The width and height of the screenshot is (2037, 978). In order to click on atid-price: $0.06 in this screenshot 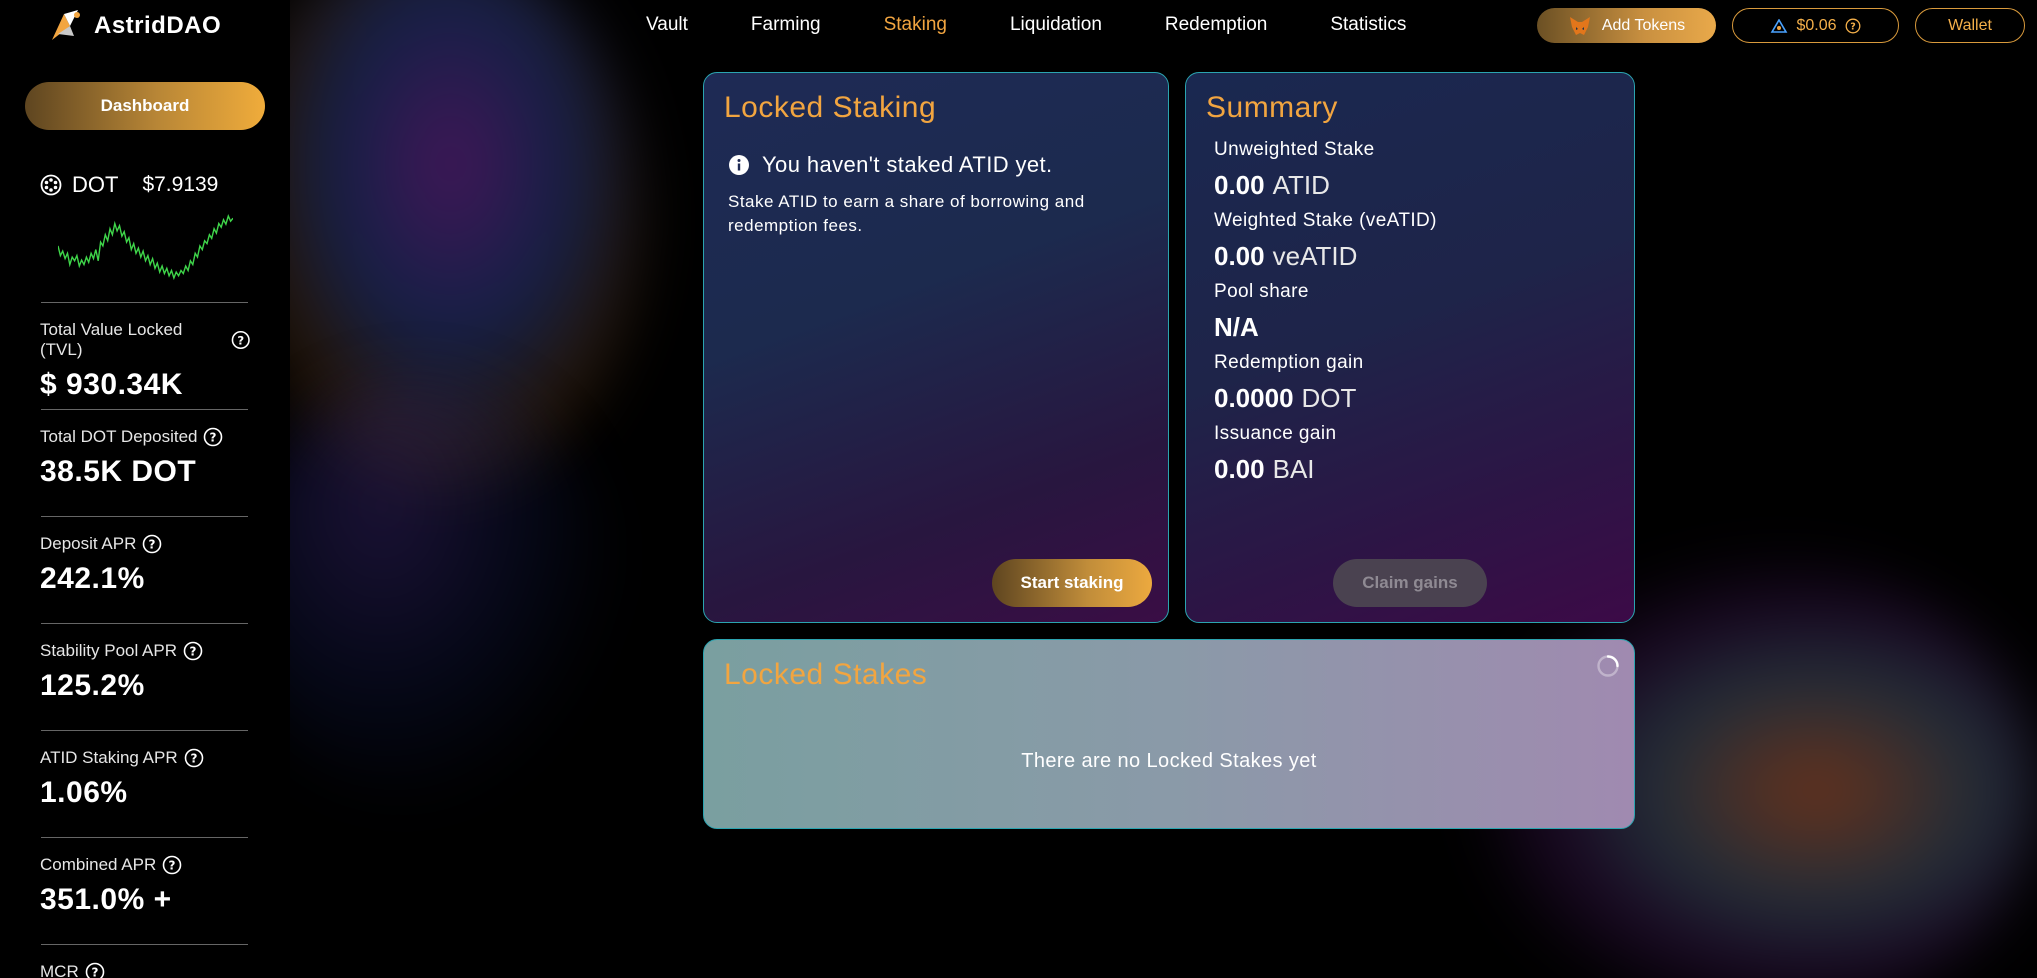, I will do `click(1816, 25)`.